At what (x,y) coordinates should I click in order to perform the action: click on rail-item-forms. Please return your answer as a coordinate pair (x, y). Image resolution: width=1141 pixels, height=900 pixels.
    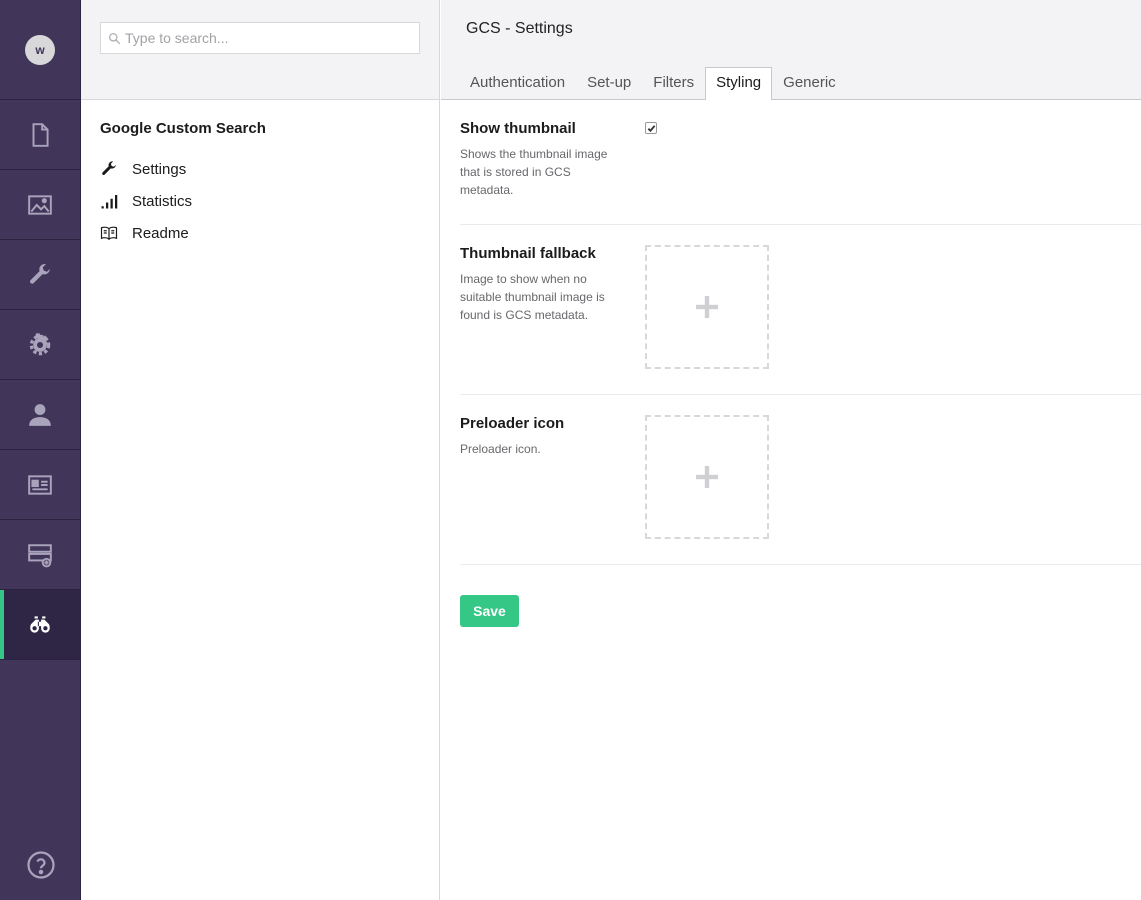
    Looking at the image, I should click on (40, 555).